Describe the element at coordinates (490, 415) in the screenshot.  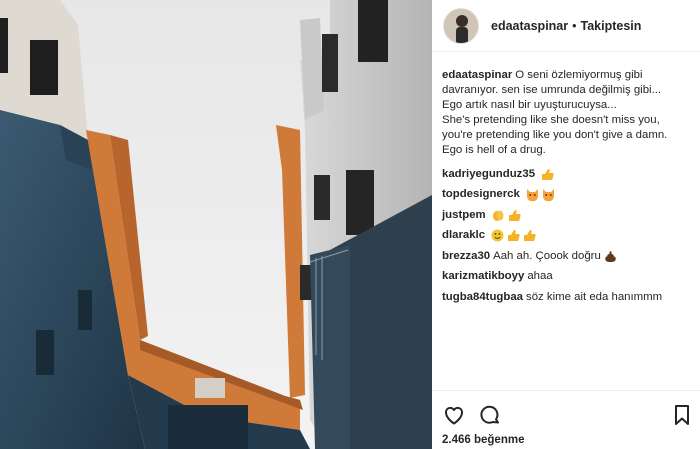
I see `comment-bubble-icon` at that location.